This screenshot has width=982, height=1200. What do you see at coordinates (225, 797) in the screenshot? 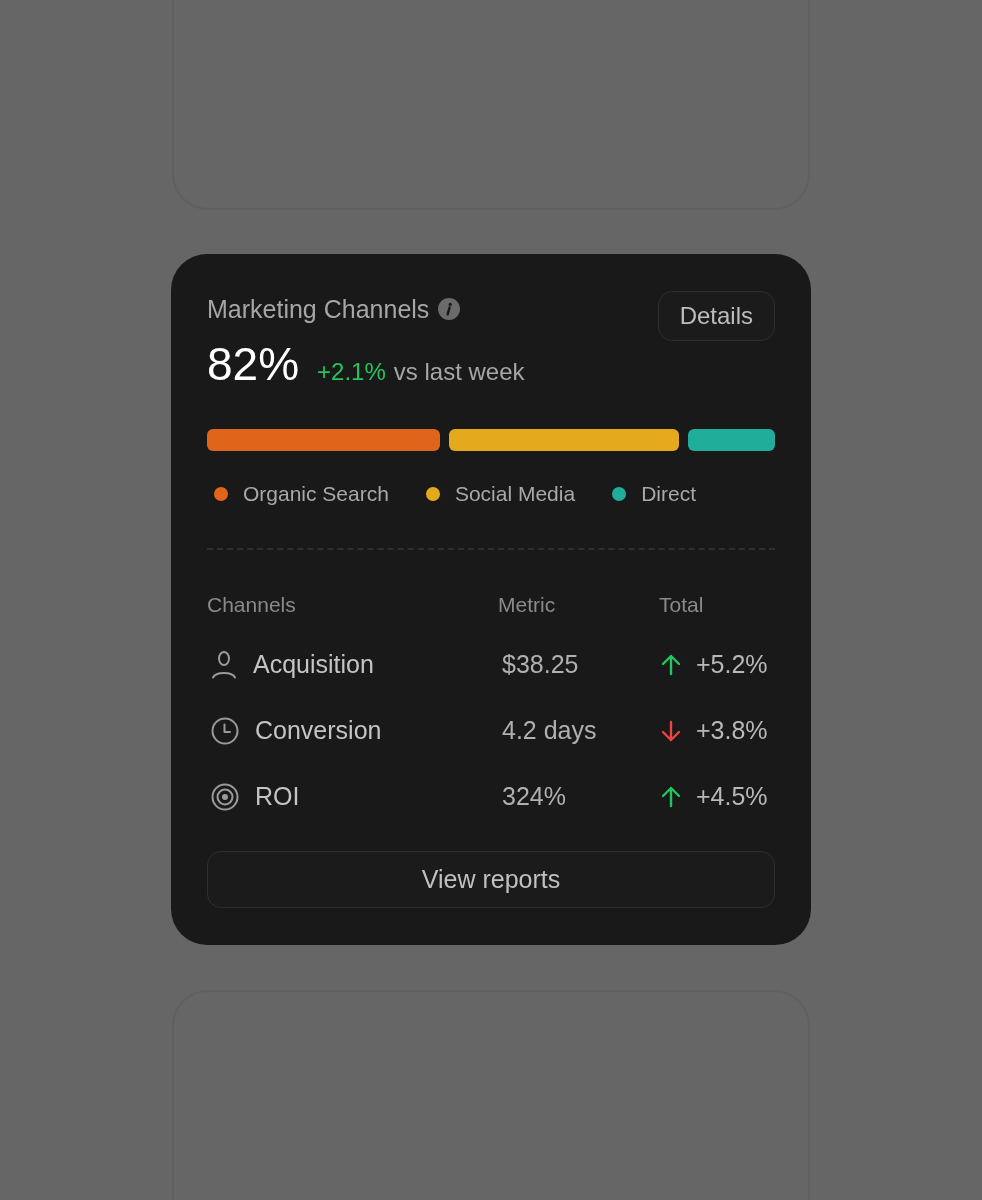
I see `target-icon` at bounding box center [225, 797].